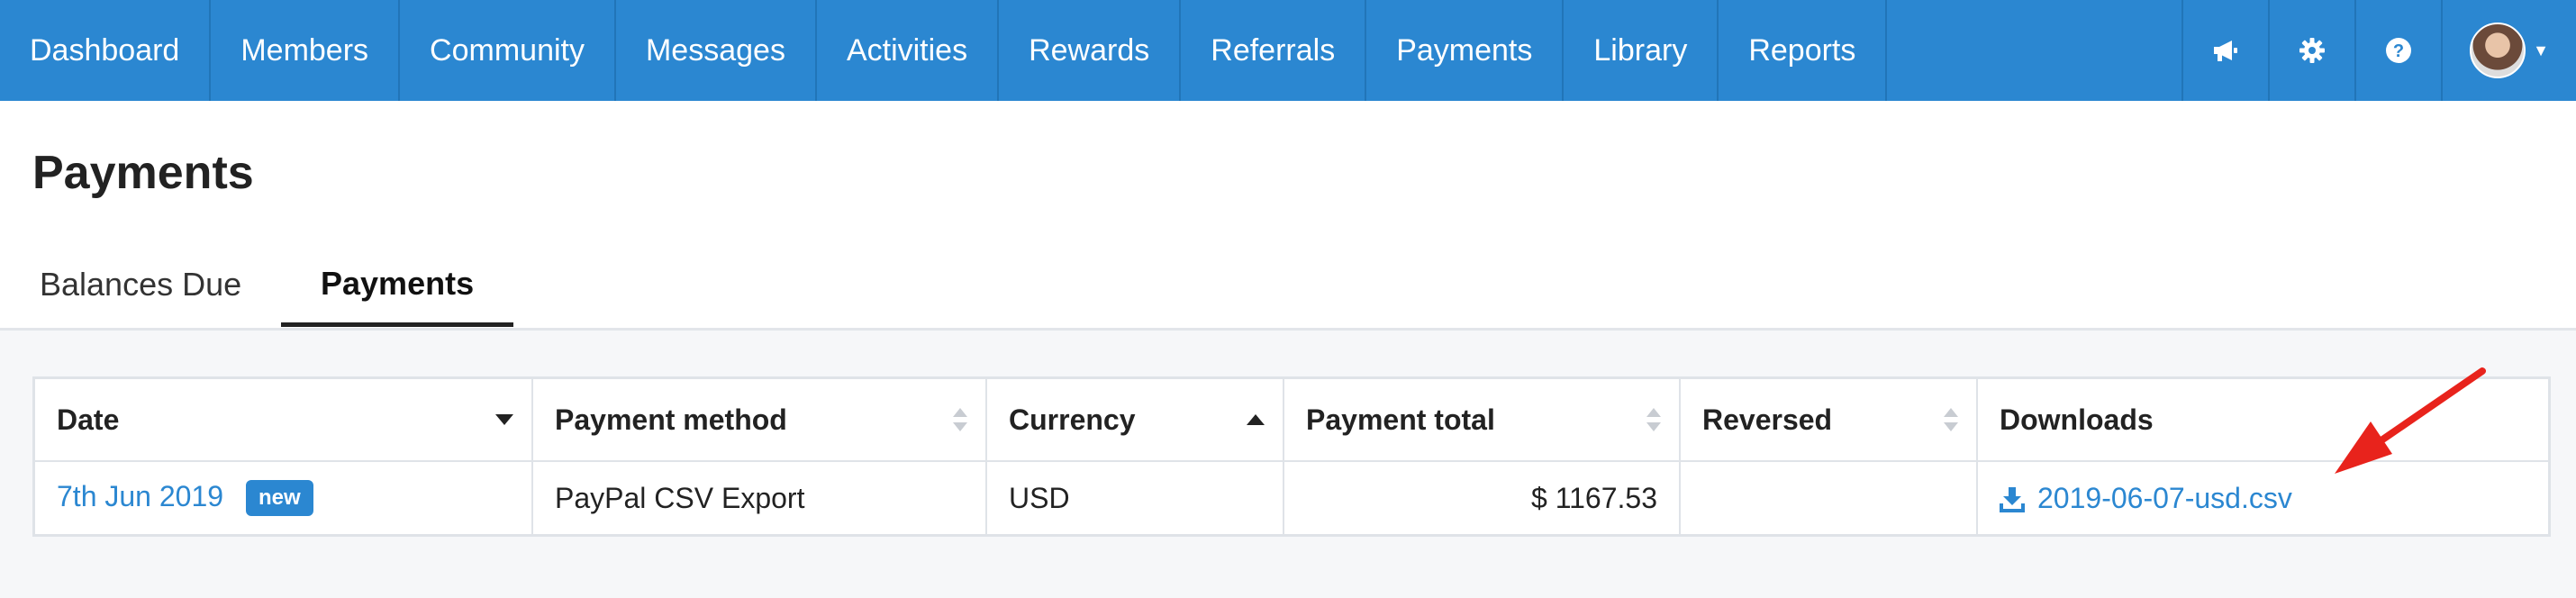 This screenshot has width=2576, height=598. What do you see at coordinates (716, 50) in the screenshot?
I see `nav-item-messages: Messages` at bounding box center [716, 50].